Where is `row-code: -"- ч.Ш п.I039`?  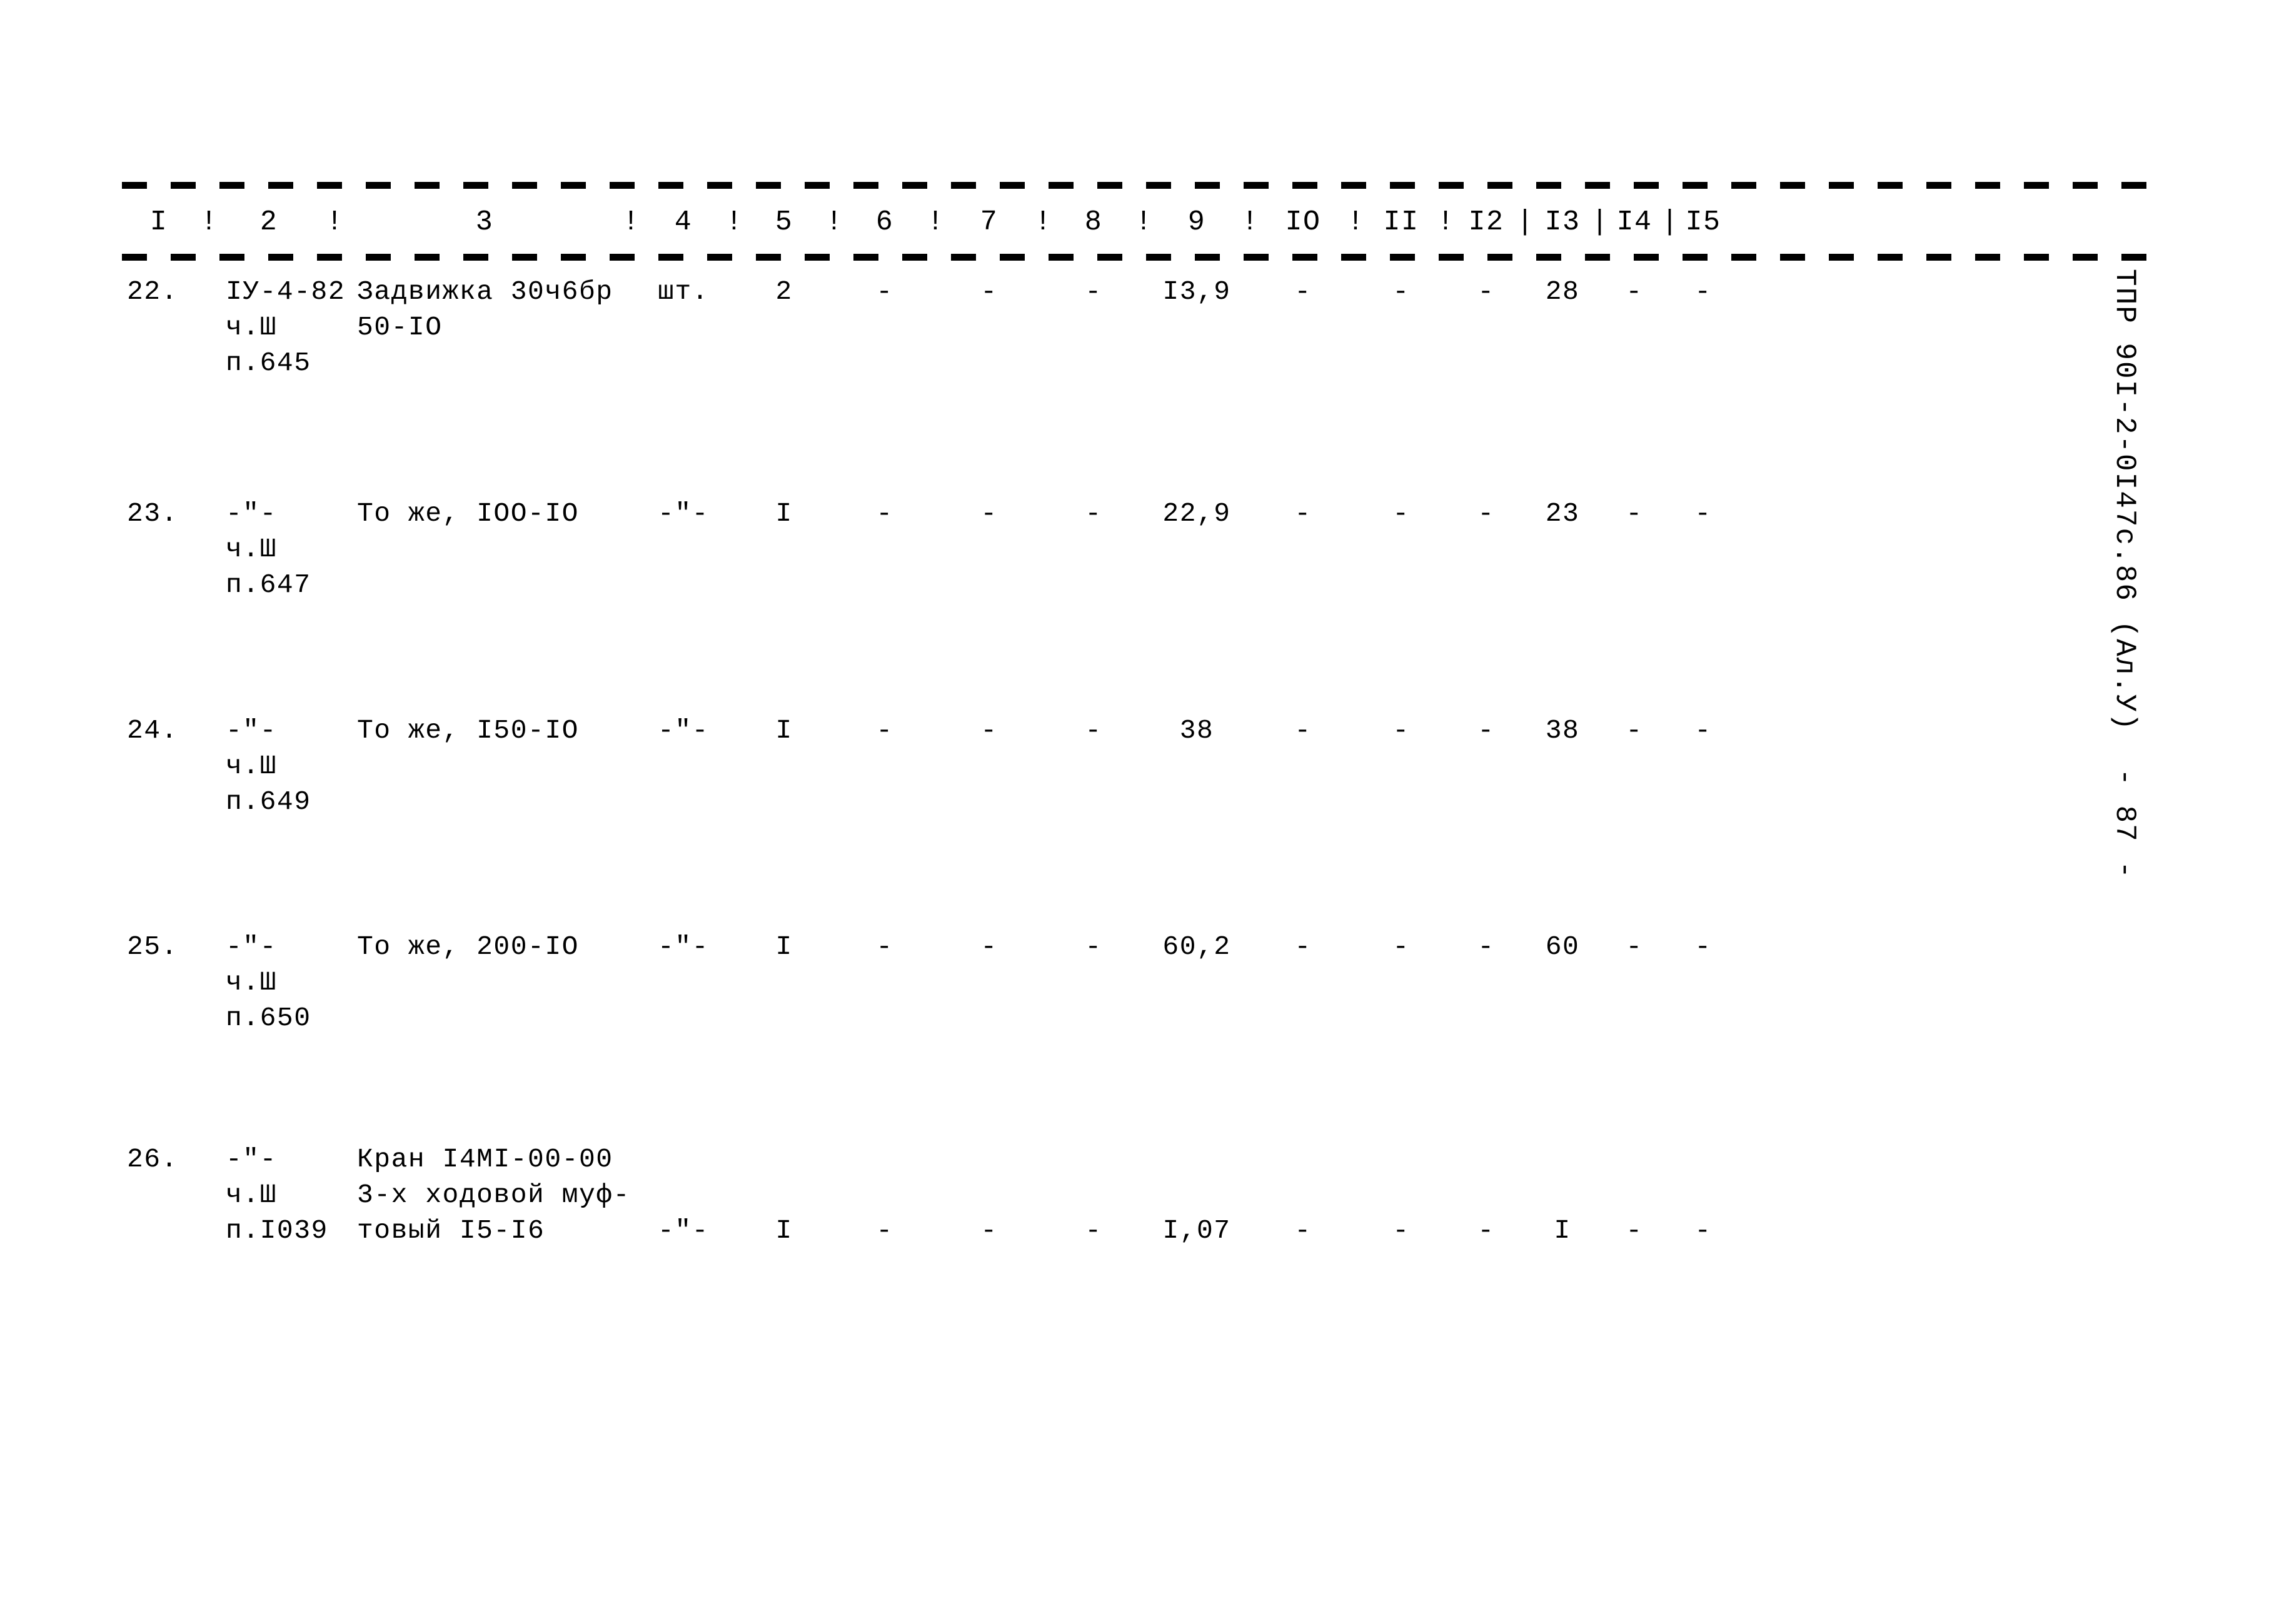
row-code: -"- ч.Ш п.I039 is located at coordinates (275, 1194).